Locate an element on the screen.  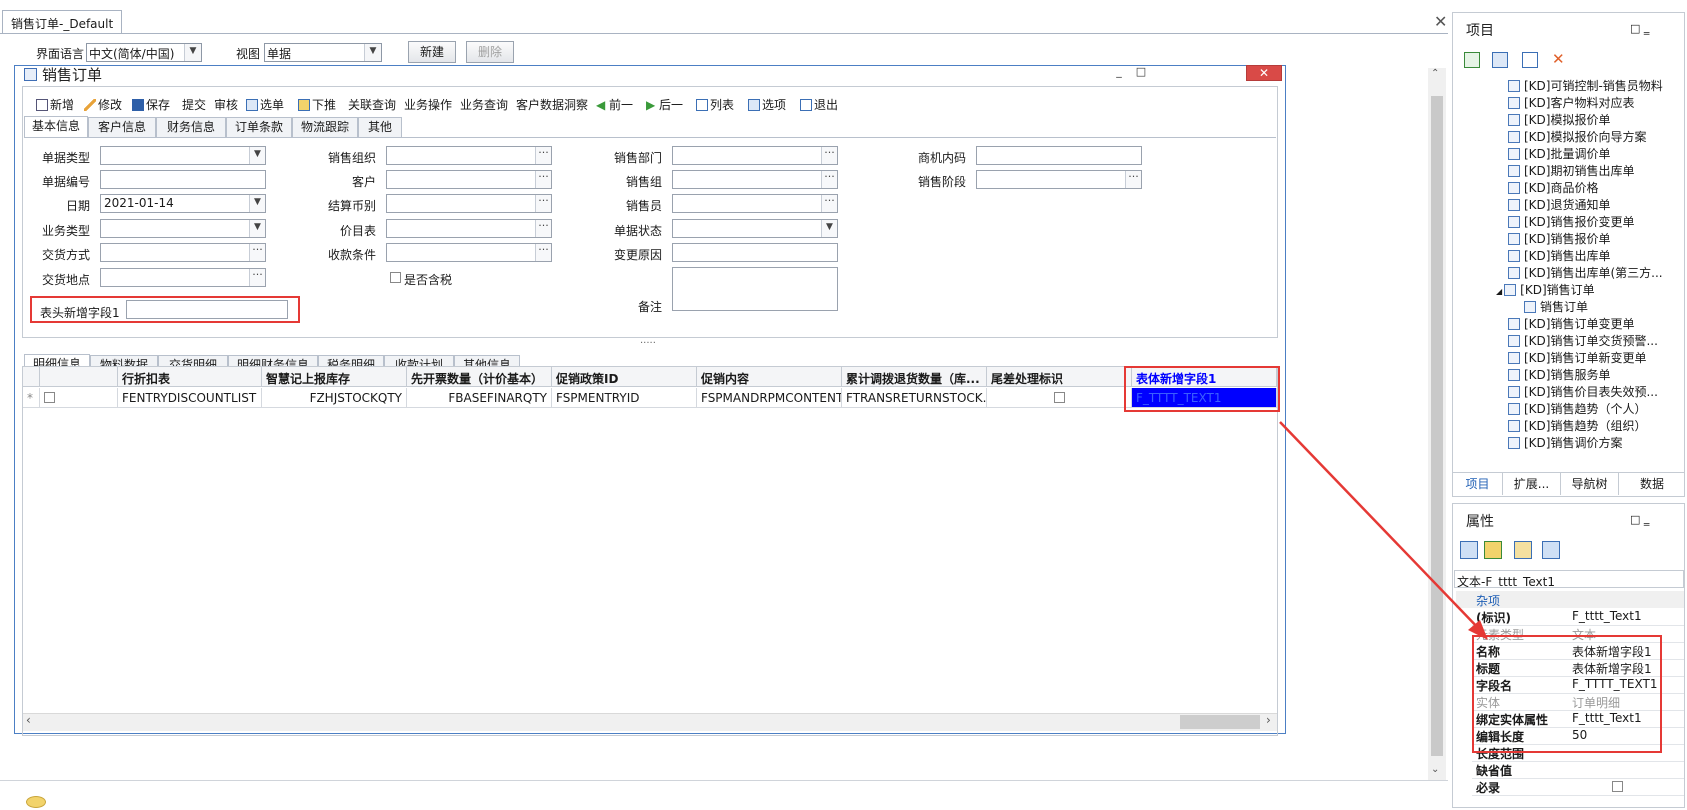
annotation-arrow is located at coordinates (1383, 530).